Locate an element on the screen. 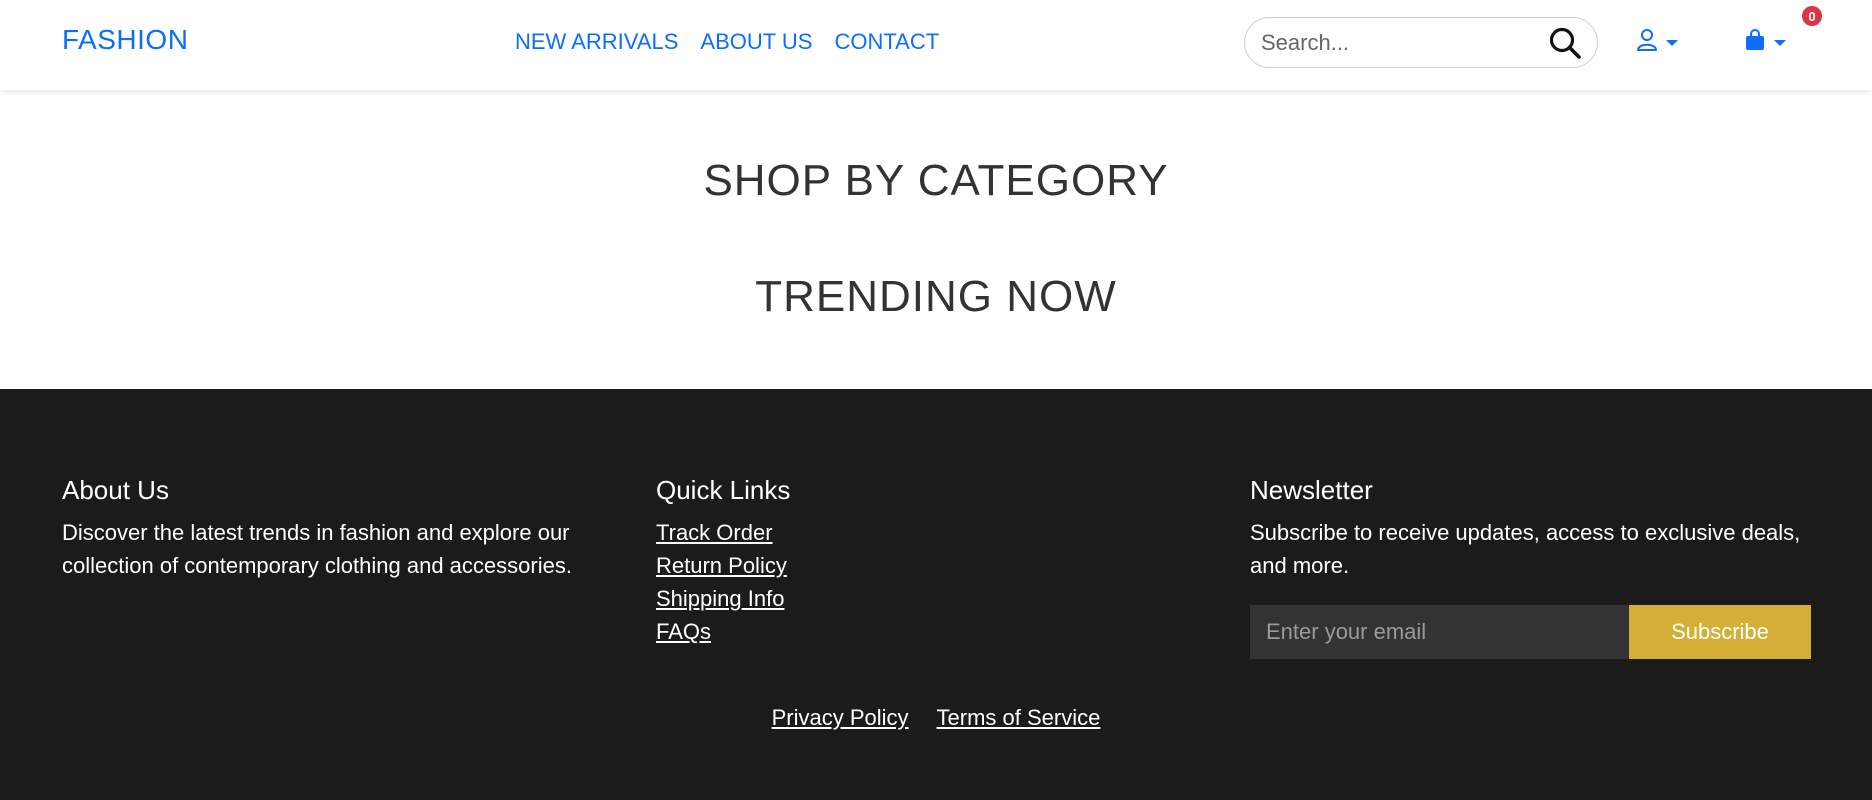 The image size is (1872, 800). legal-links: Privacy Policy Terms of Service is located at coordinates (936, 718).